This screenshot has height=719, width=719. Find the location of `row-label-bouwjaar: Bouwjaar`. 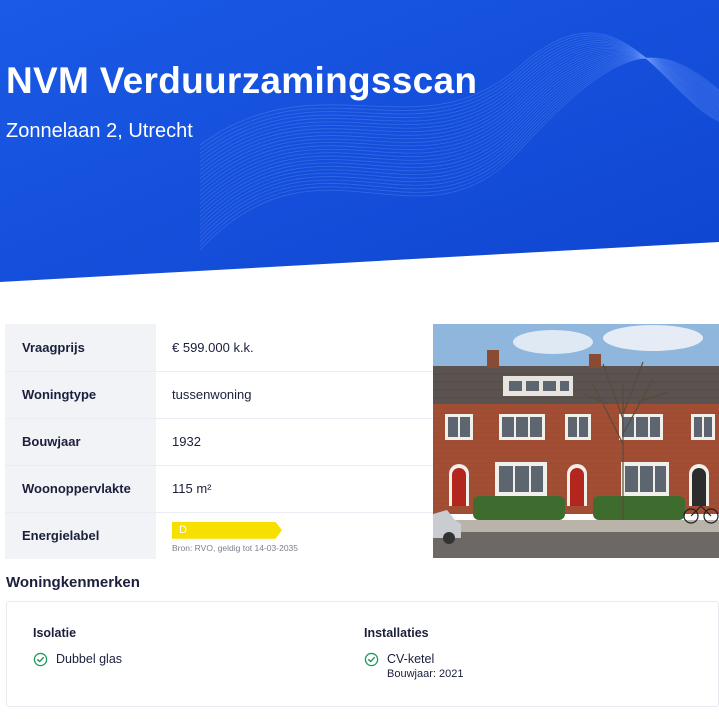

row-label-bouwjaar: Bouwjaar is located at coordinates (80, 442).